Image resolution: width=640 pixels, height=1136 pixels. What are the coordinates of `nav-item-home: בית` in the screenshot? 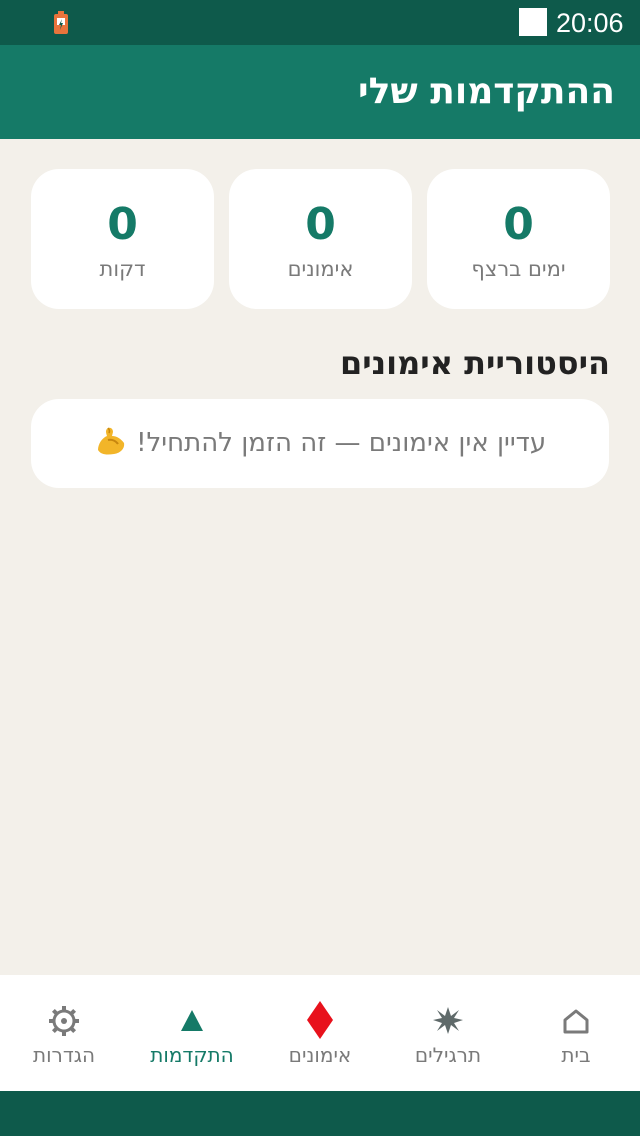 It's located at (576, 1033).